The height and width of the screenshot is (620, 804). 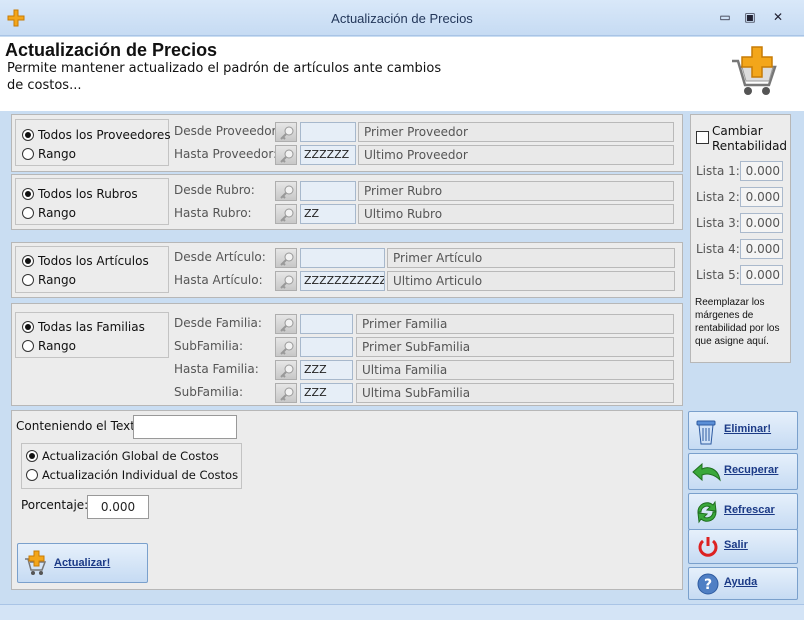 What do you see at coordinates (326, 370) in the screenshot?
I see `hasta-familia-code: ZZZ` at bounding box center [326, 370].